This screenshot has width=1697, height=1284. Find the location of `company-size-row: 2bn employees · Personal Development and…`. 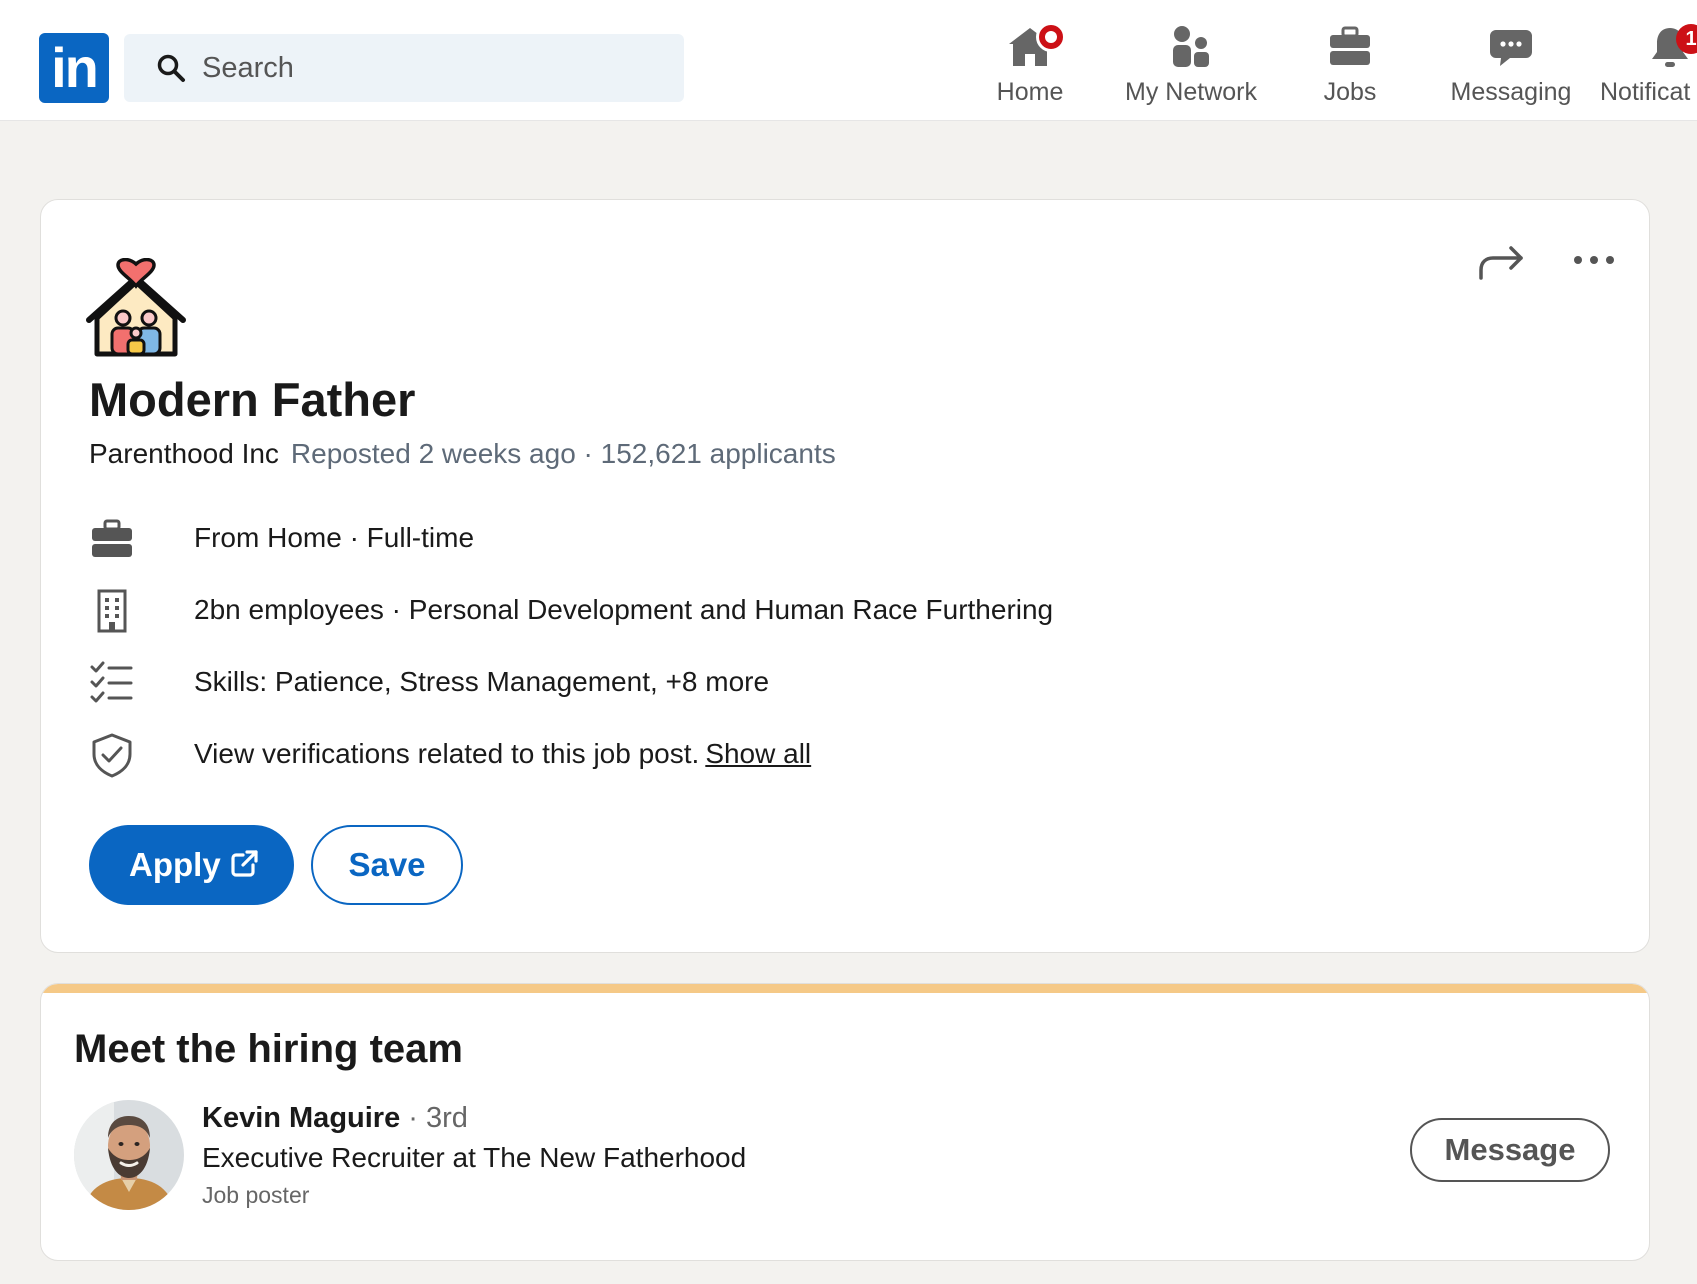

company-size-row: 2bn employees · Personal Development and… is located at coordinates (689, 611).